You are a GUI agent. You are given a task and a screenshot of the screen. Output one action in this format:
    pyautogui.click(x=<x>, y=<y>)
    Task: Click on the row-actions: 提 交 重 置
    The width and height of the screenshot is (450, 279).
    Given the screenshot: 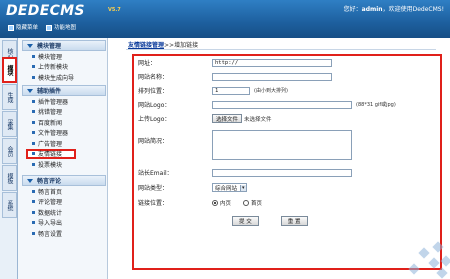 What is the action you would take?
    pyautogui.click(x=287, y=221)
    